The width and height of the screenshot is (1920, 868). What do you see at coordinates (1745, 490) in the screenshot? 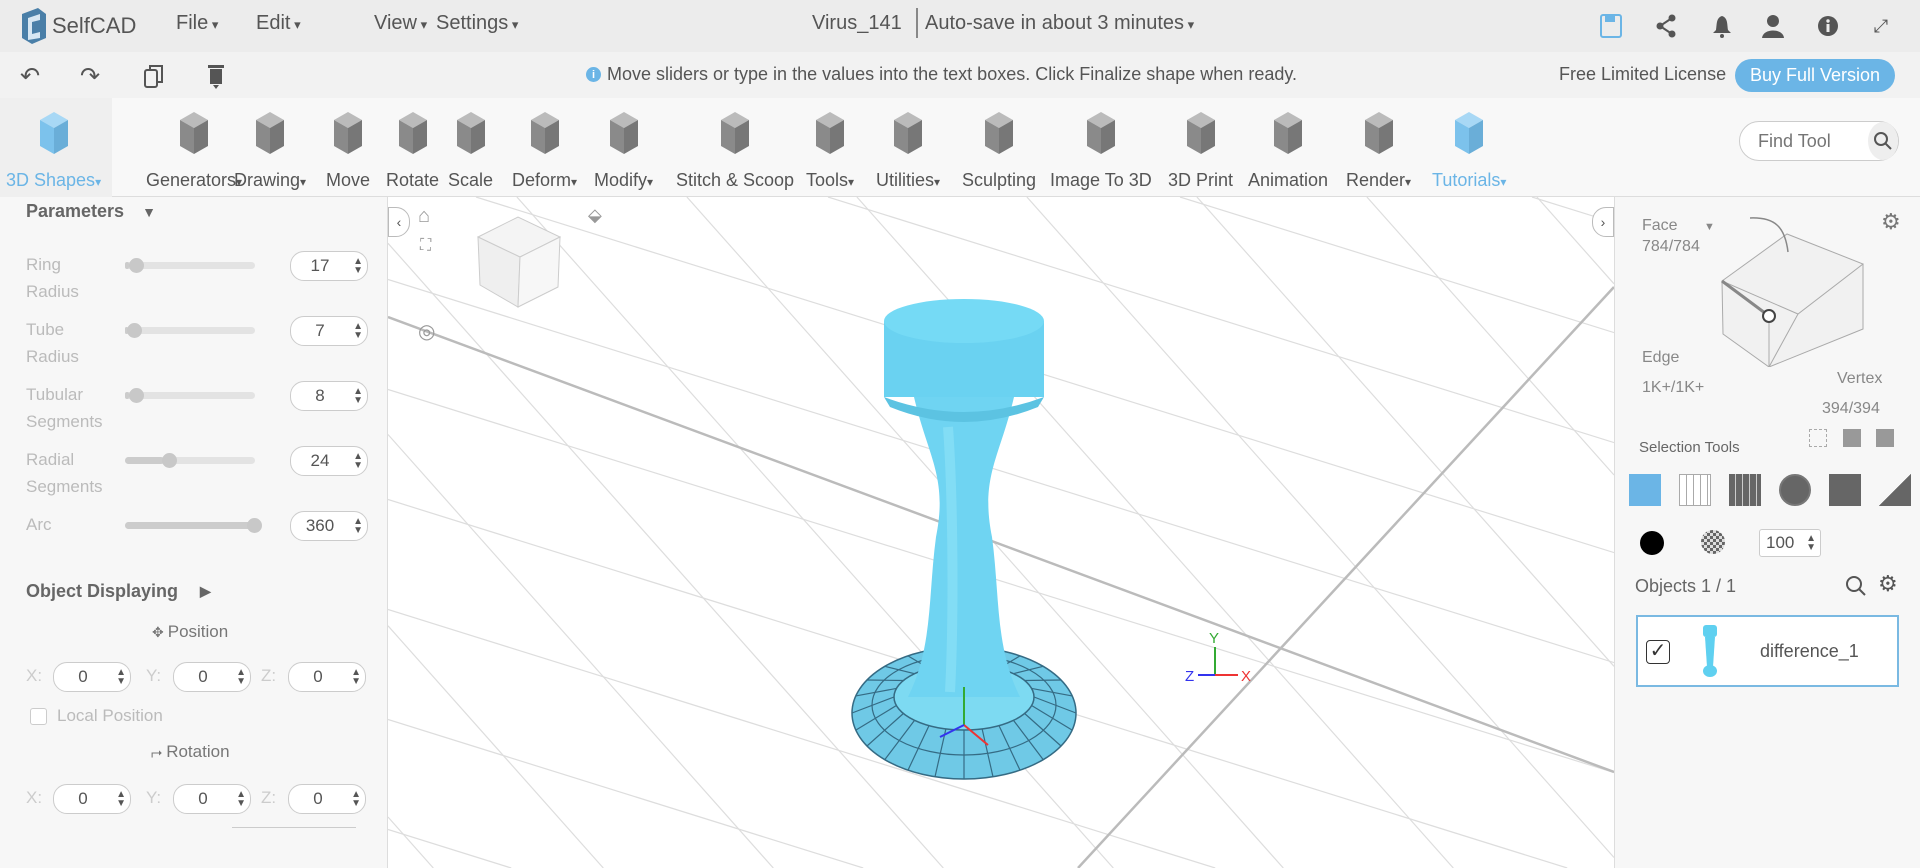
I see `group-select-icon` at bounding box center [1745, 490].